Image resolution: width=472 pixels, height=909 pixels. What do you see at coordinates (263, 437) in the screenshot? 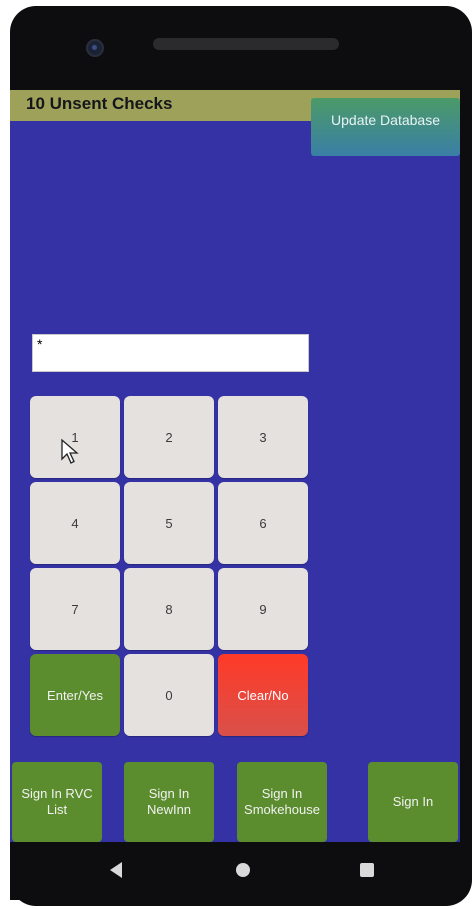
I see `key-3: 3` at bounding box center [263, 437].